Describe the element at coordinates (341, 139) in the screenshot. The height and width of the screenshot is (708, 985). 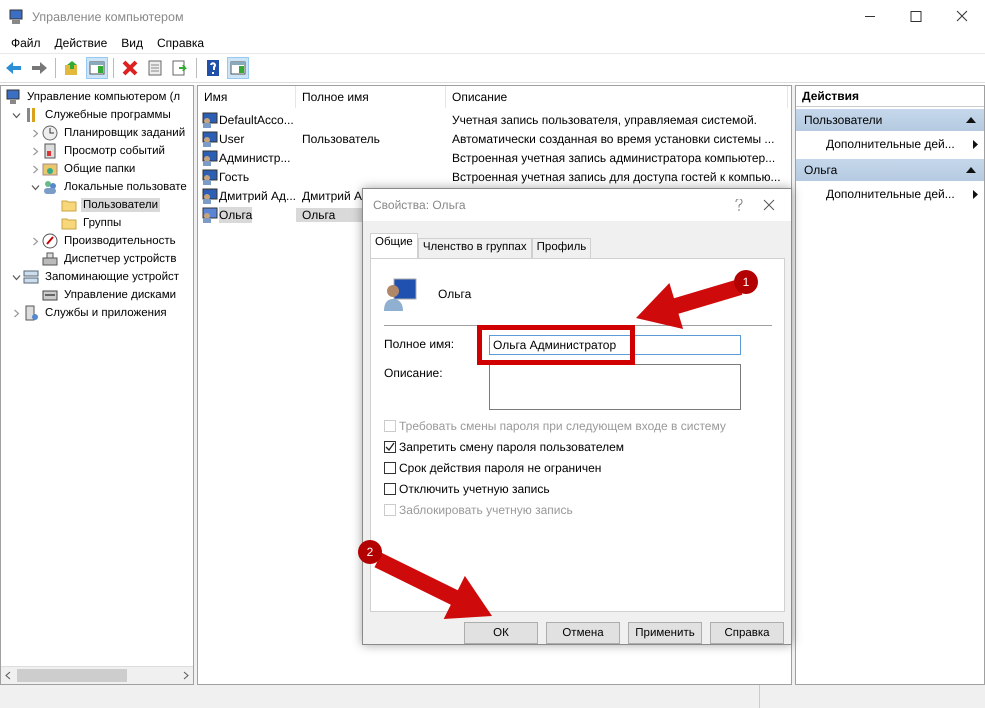
I see `full-name-cell: Пользователь` at that location.